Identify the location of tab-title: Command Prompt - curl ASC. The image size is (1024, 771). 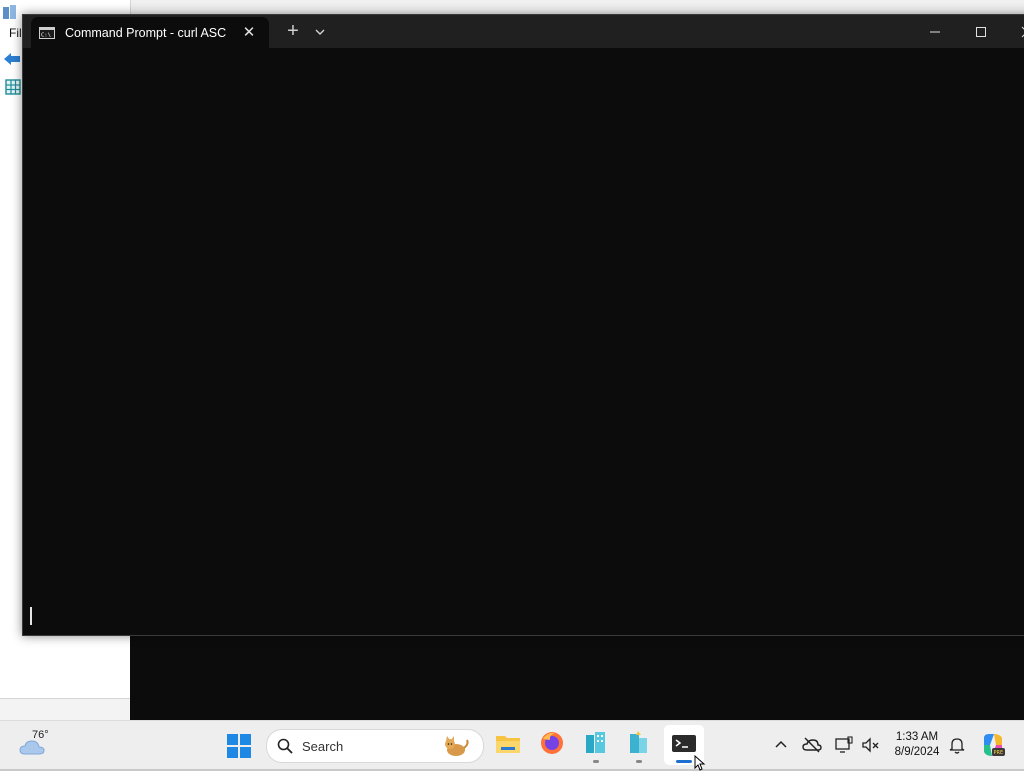
(146, 33).